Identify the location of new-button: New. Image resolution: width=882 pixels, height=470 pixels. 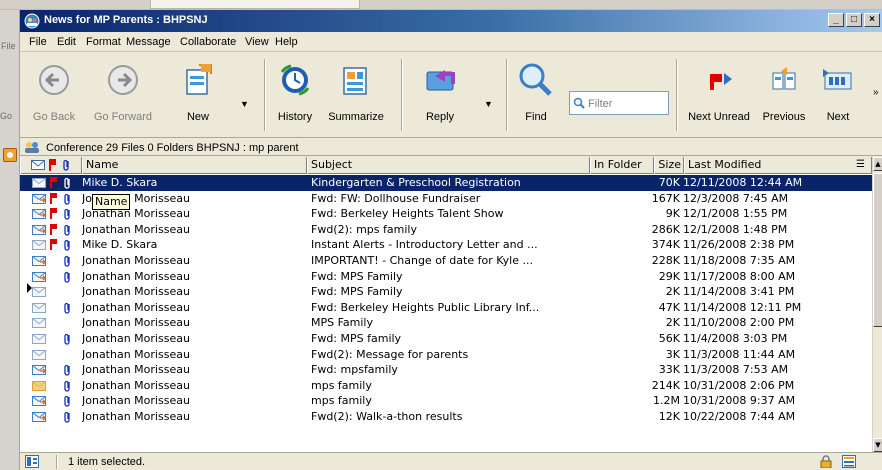
(198, 91).